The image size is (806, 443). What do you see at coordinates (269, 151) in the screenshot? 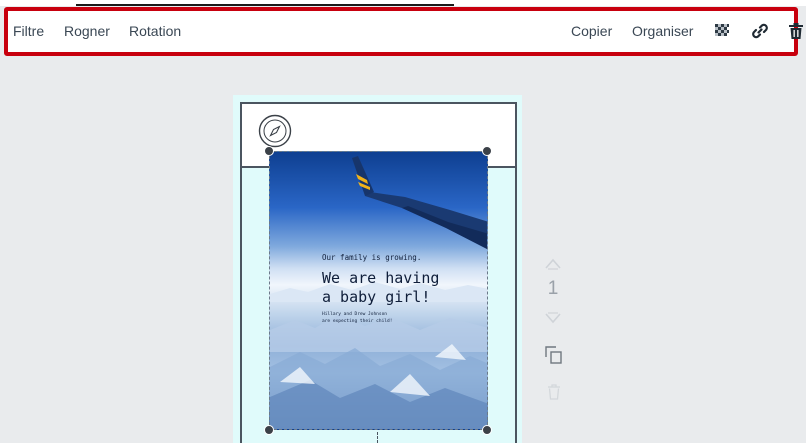
I see `resize-handle-top-left` at bounding box center [269, 151].